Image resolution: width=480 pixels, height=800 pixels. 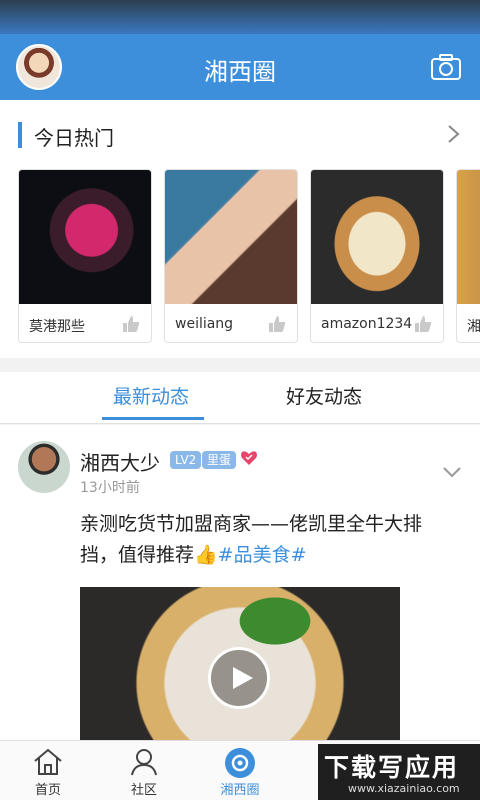 I want to click on nav-home: 首页, so click(x=48, y=770).